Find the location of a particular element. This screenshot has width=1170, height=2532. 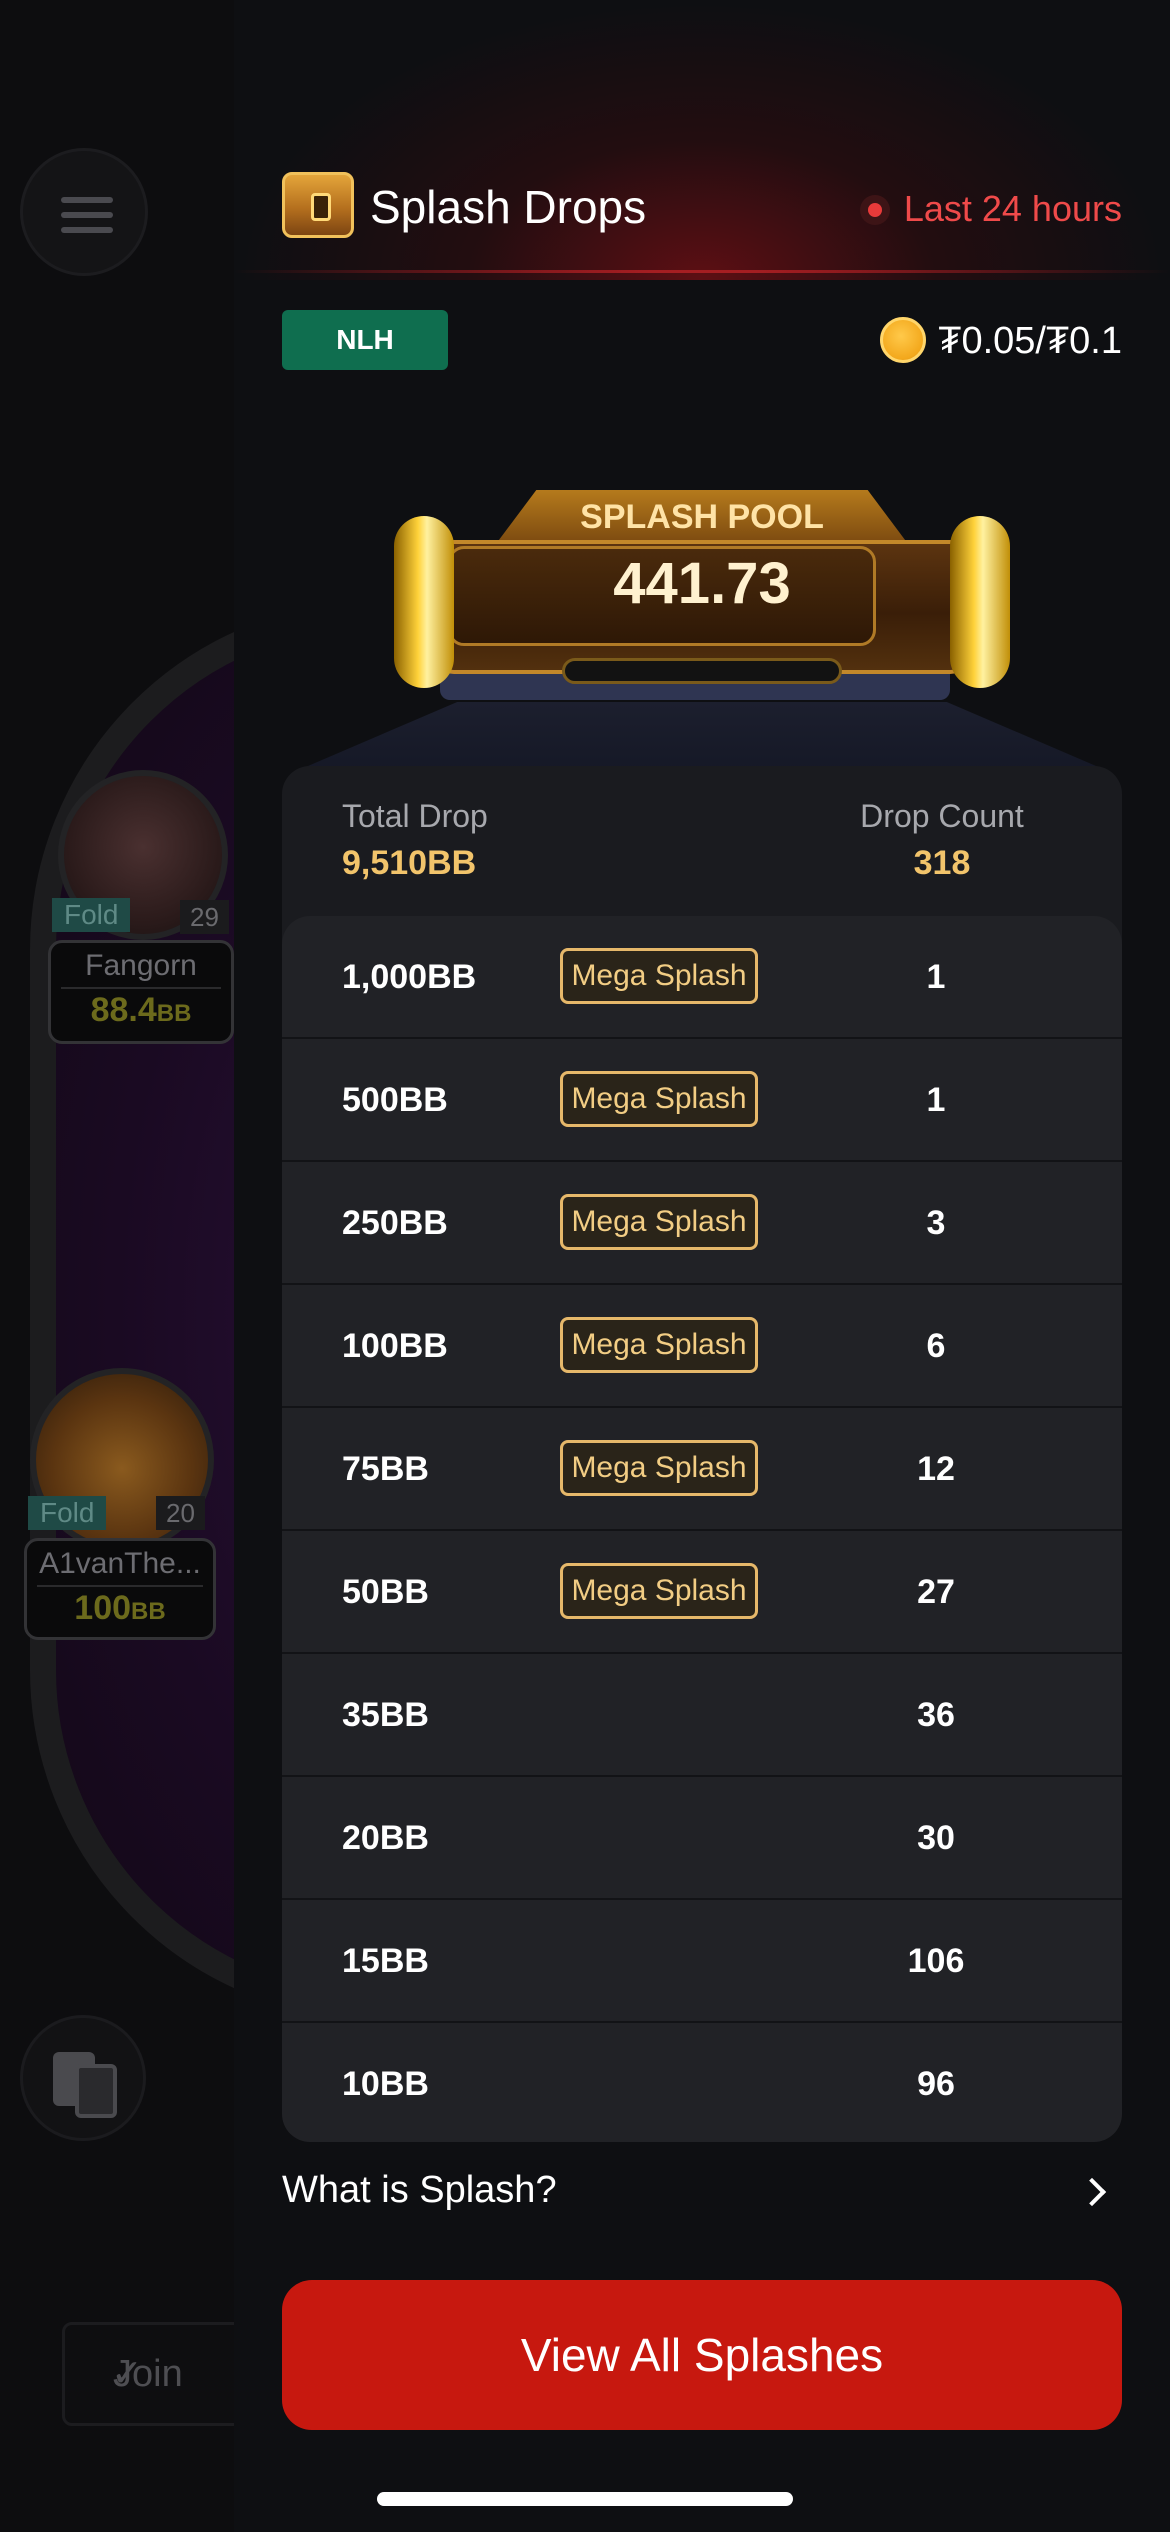

pool-light-beam is located at coordinates (702, 737).